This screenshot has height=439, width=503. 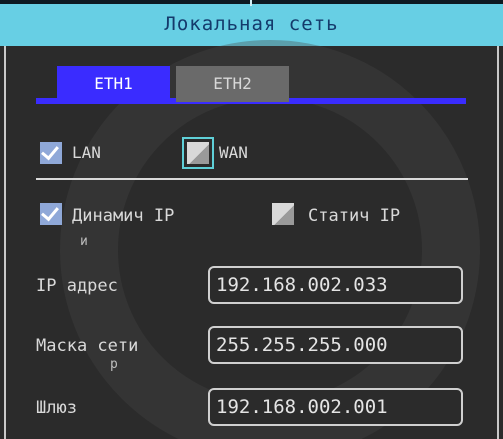 What do you see at coordinates (87, 346) in the screenshot?
I see `subnet-mask-label: Маска сети` at bounding box center [87, 346].